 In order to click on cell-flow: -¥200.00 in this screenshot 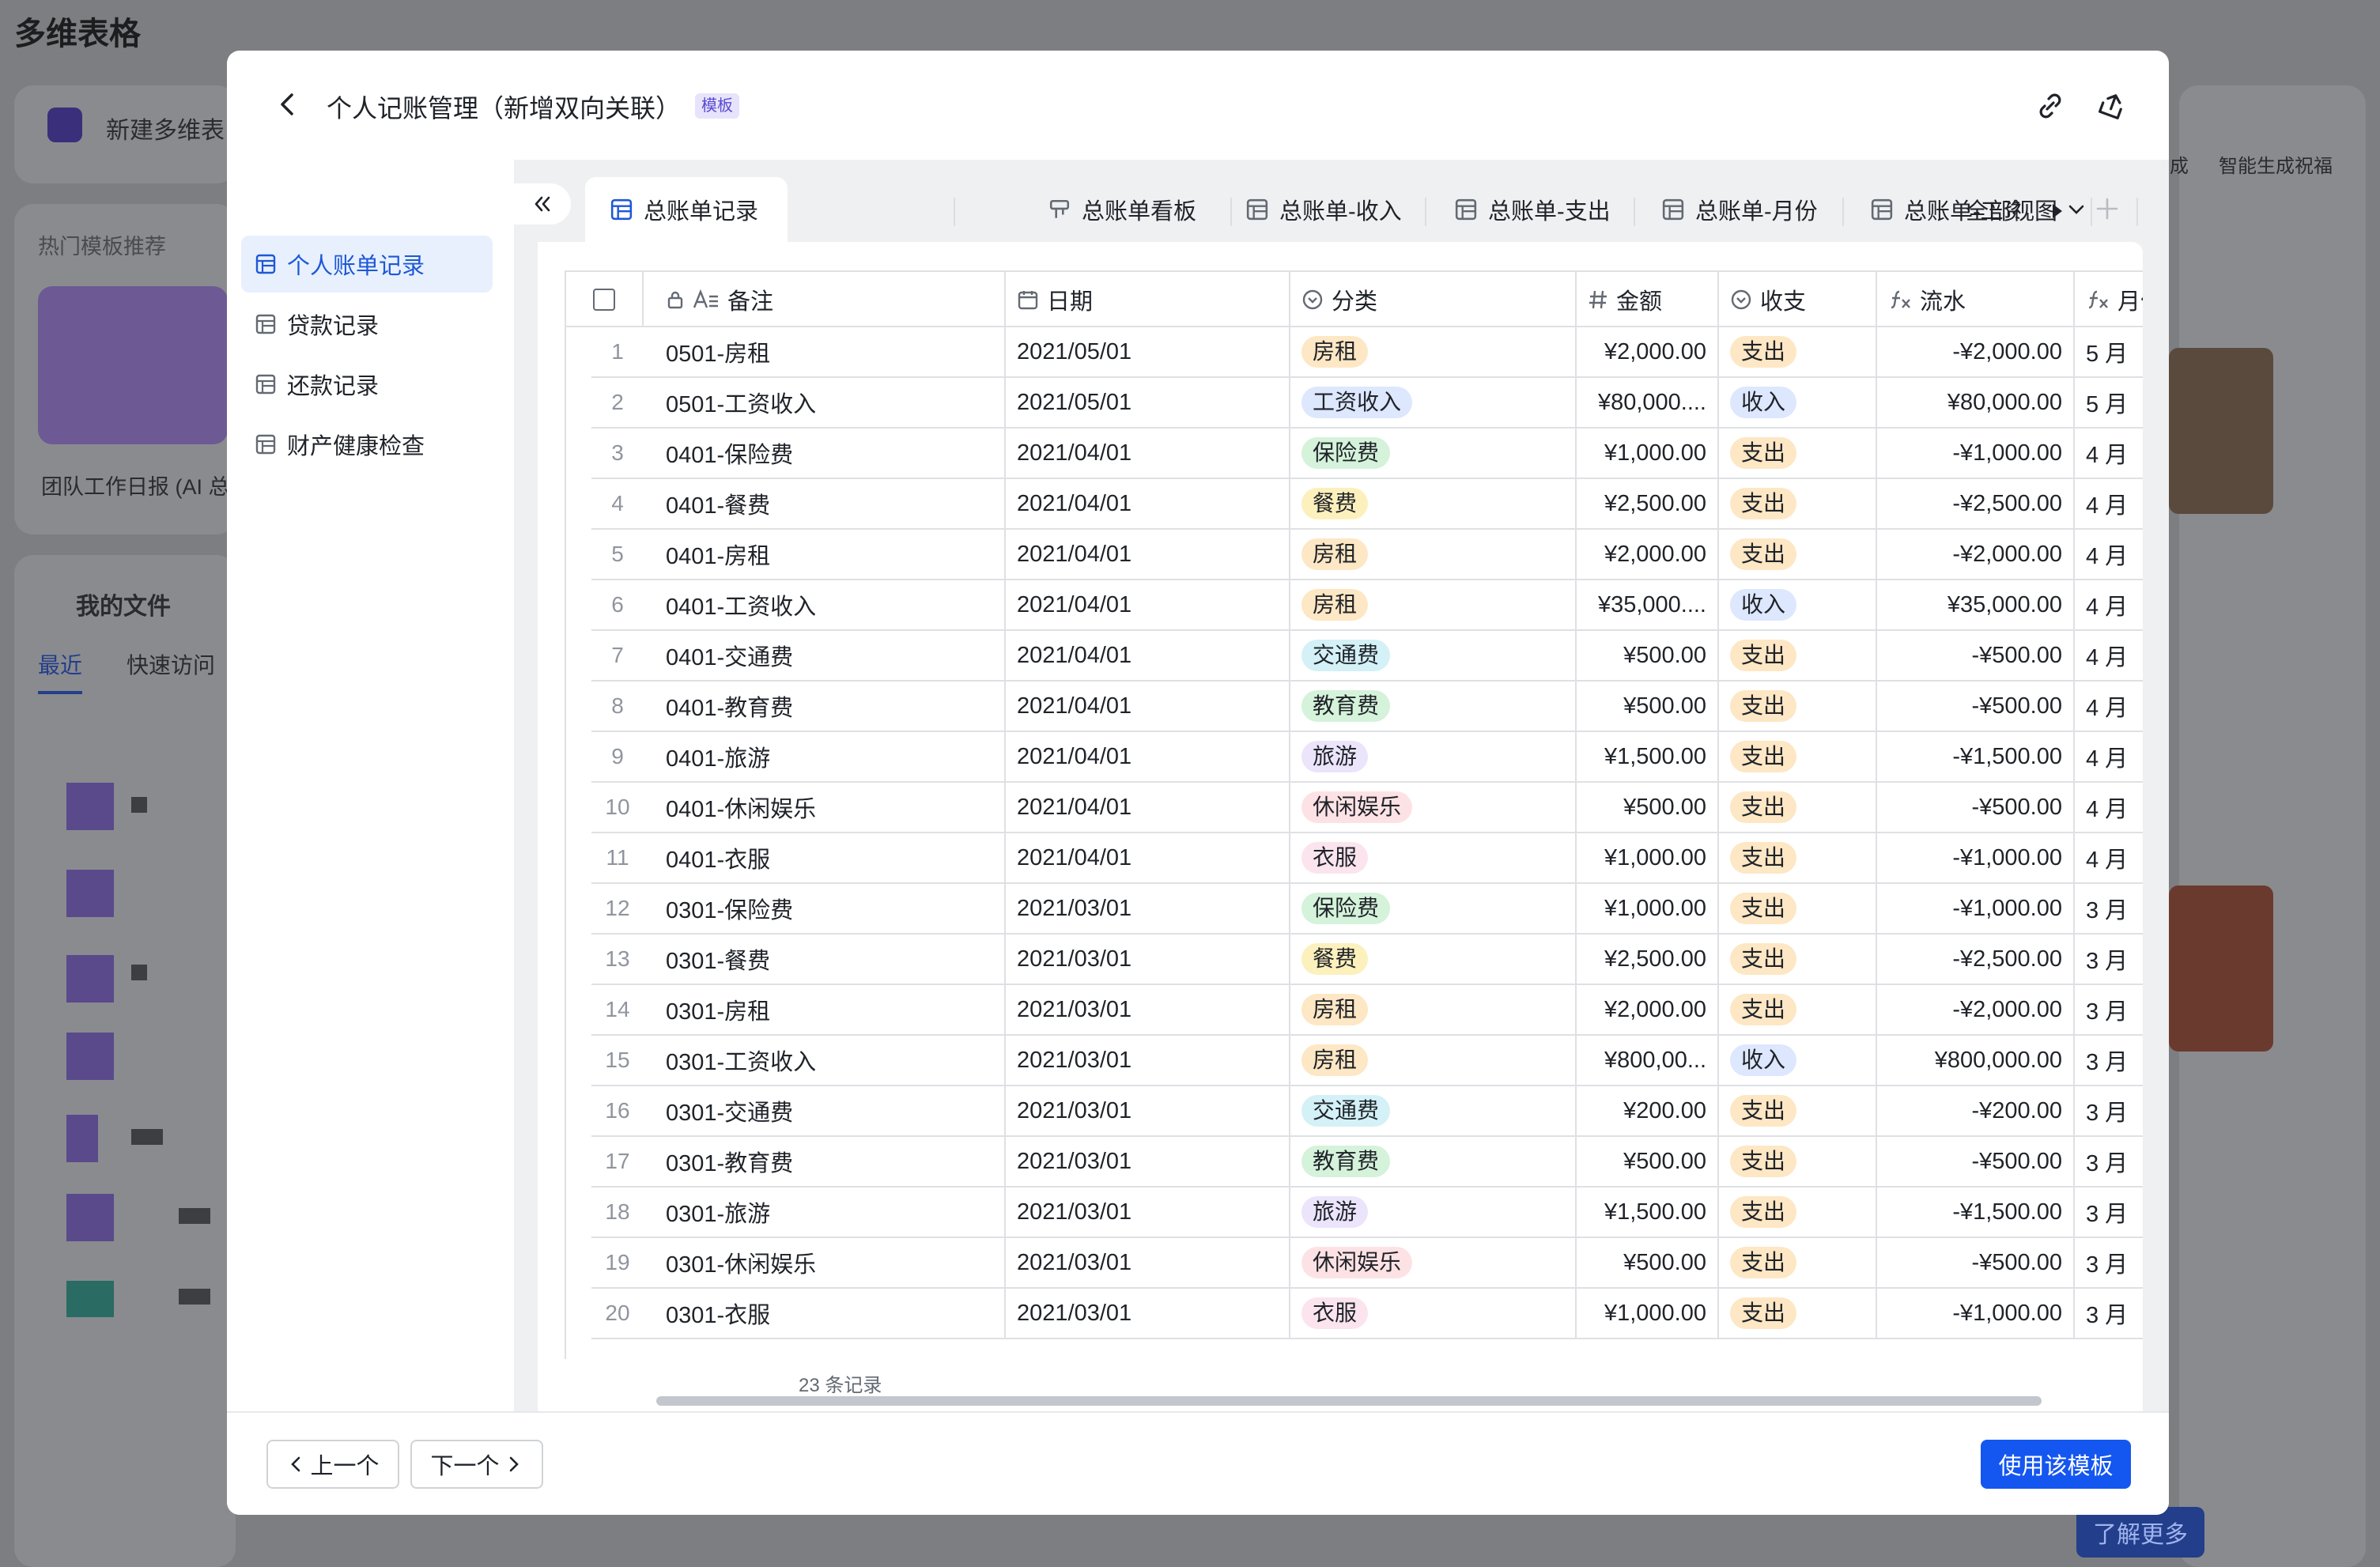, I will do `click(1976, 1111)`.